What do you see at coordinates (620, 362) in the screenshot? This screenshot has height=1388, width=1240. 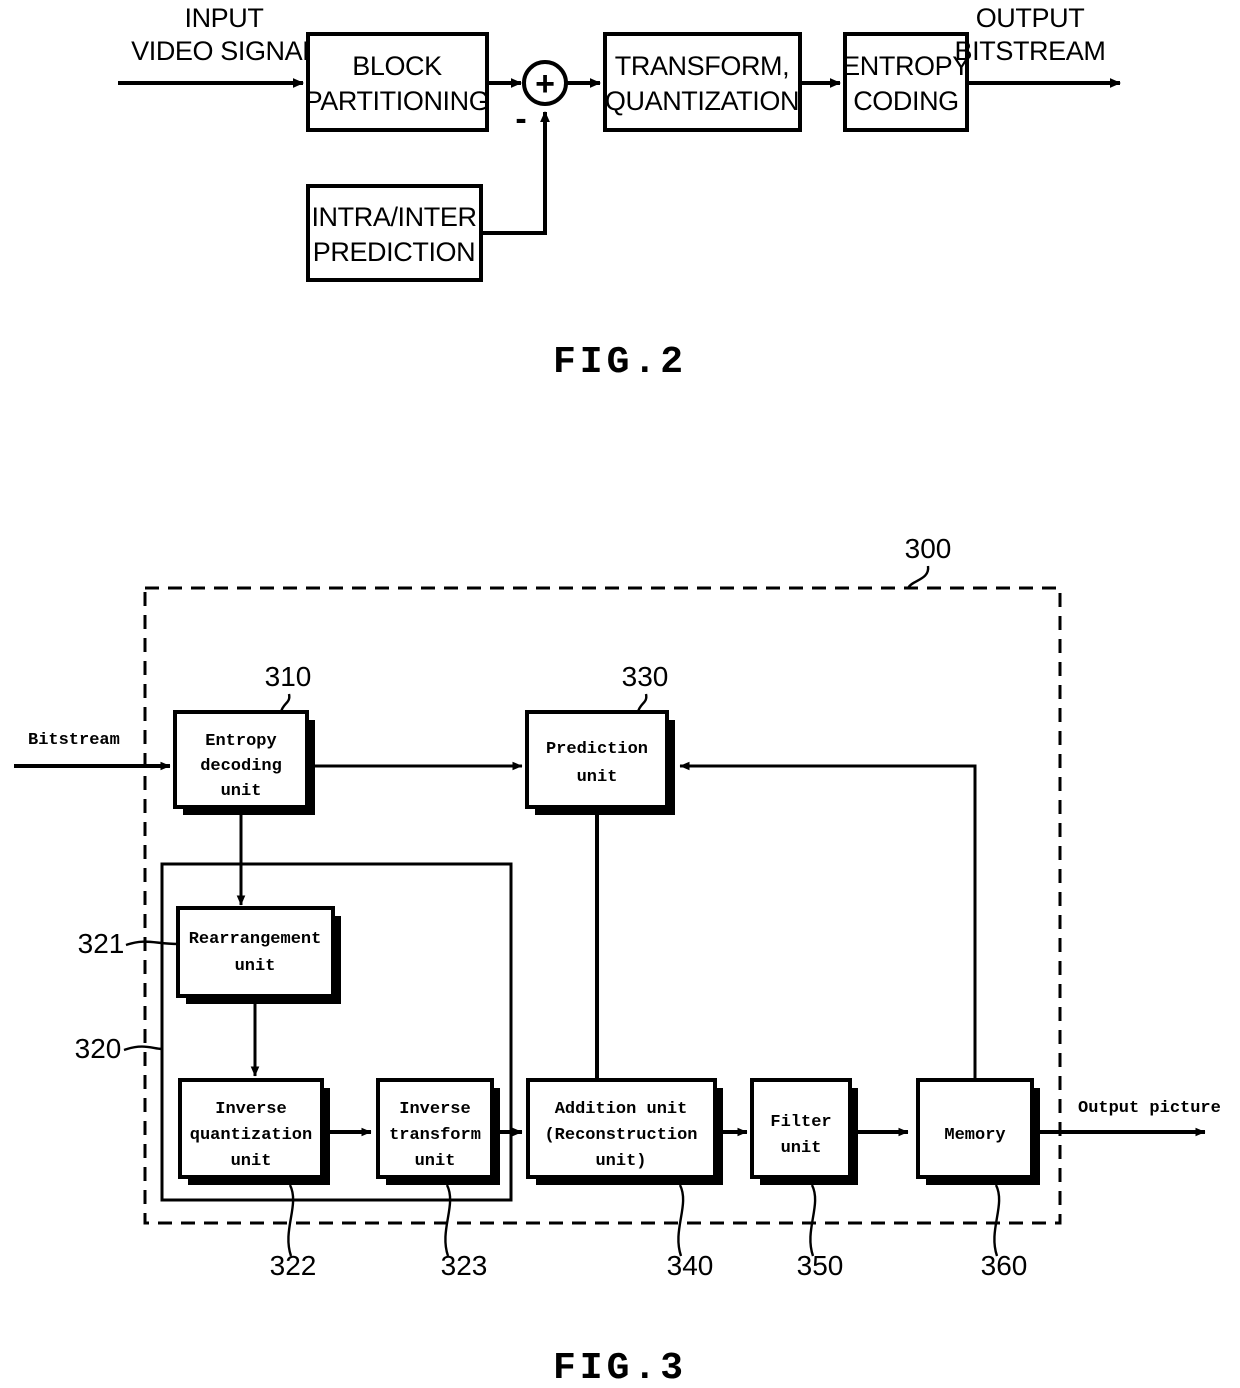 I see `fig2-caption: FIG.2` at bounding box center [620, 362].